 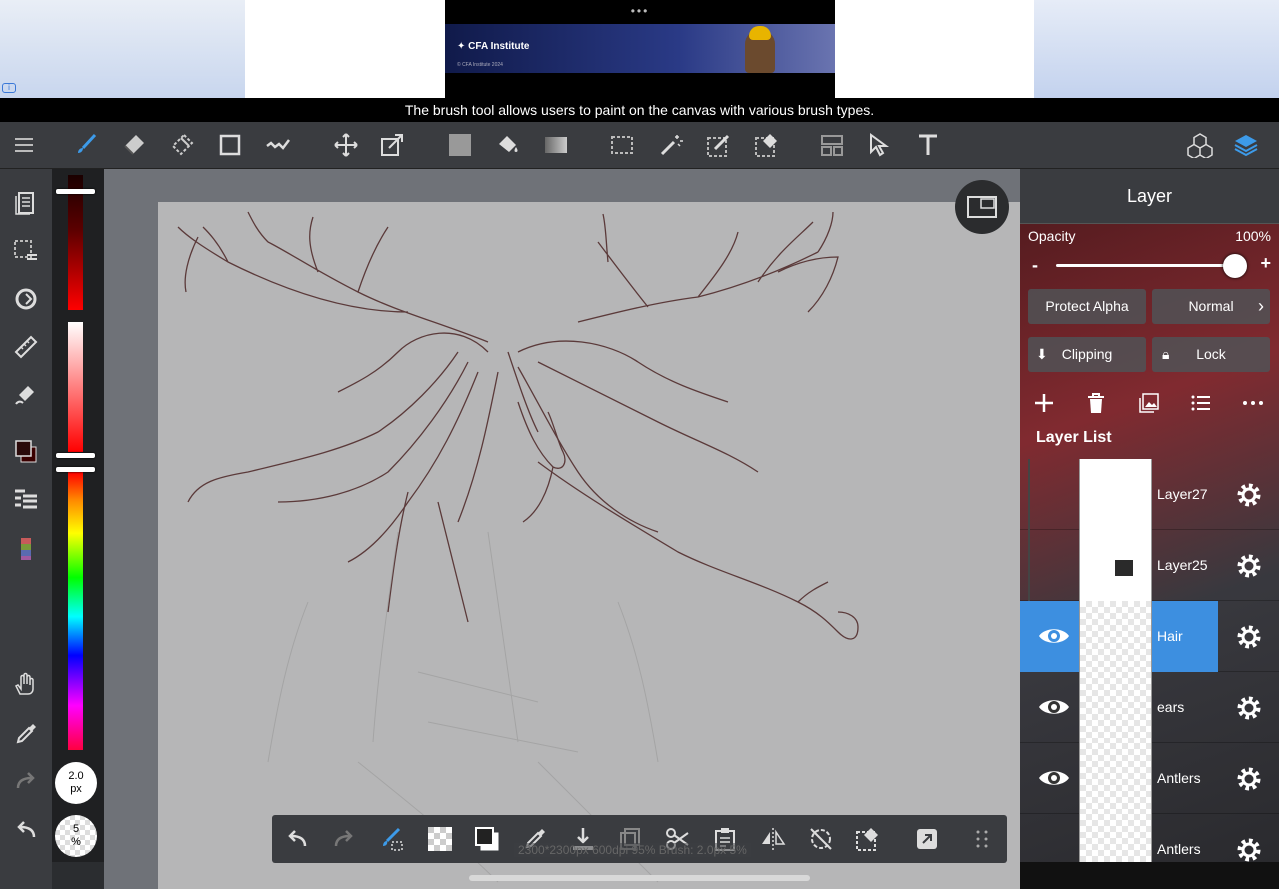 I want to click on layer-panel-title: Layer, so click(x=1149, y=196).